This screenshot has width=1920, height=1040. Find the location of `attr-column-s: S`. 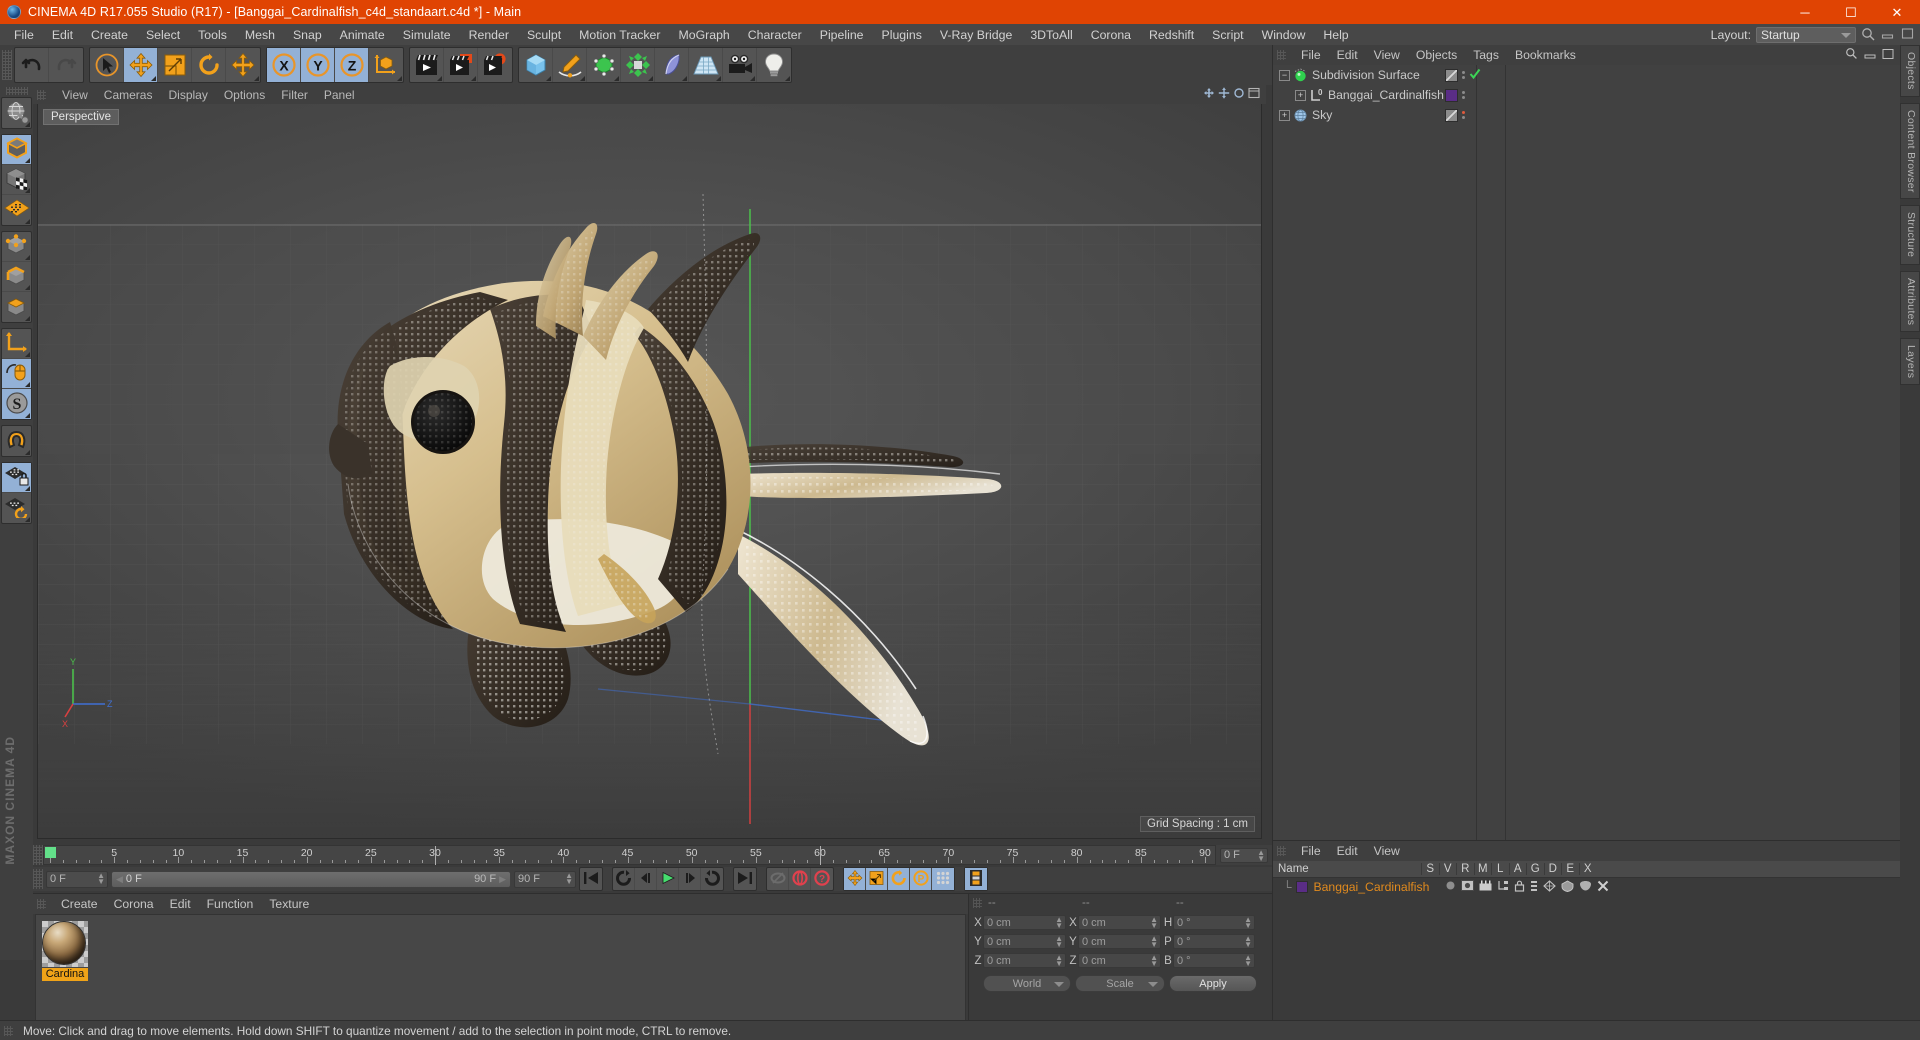

attr-column-s: S is located at coordinates (1430, 869).